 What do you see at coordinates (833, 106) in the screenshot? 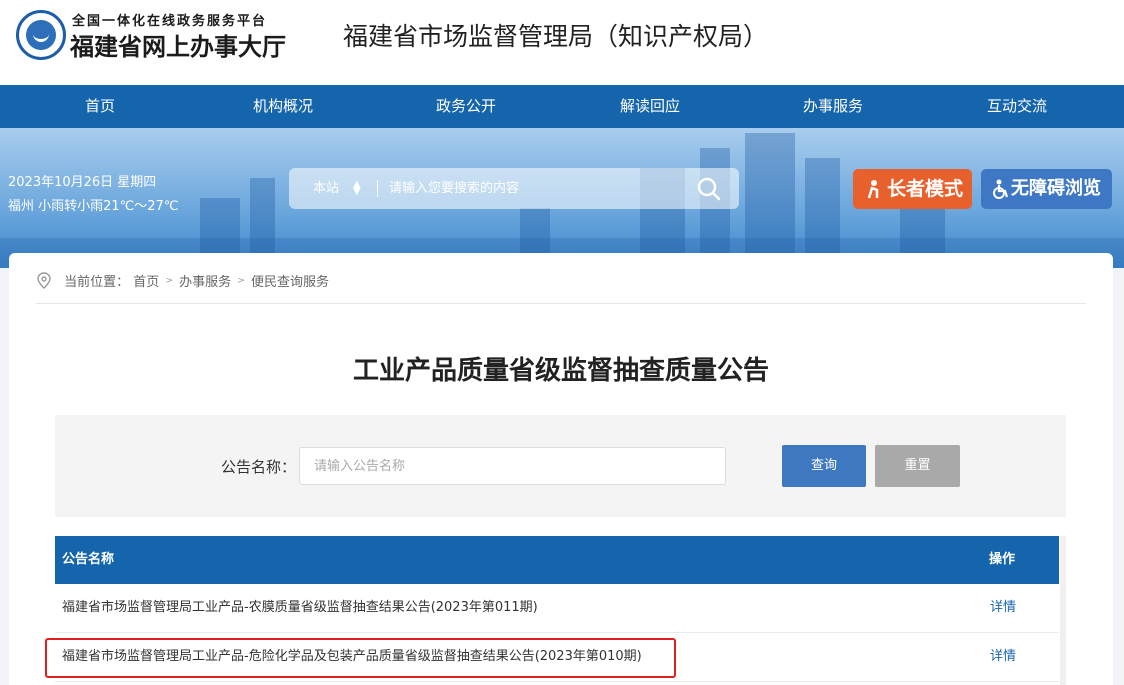
I see `nav-item-services: 办事服务` at bounding box center [833, 106].